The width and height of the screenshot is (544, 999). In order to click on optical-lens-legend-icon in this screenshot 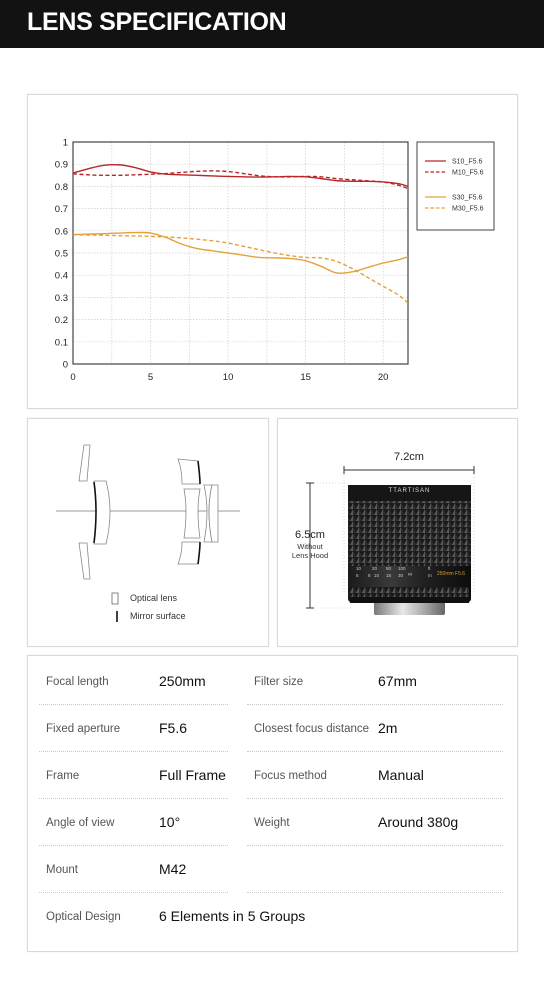, I will do `click(115, 598)`.